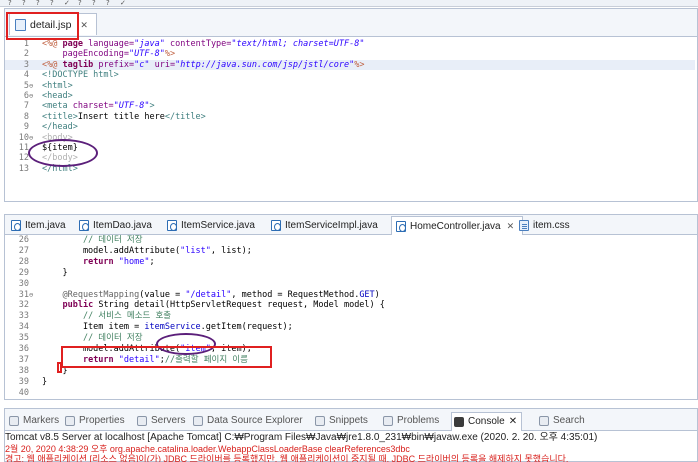 Image resolution: width=698 pixels, height=462 pixels. Describe the element at coordinates (487, 421) in the screenshot. I see `tab-console: Console ✕` at that location.